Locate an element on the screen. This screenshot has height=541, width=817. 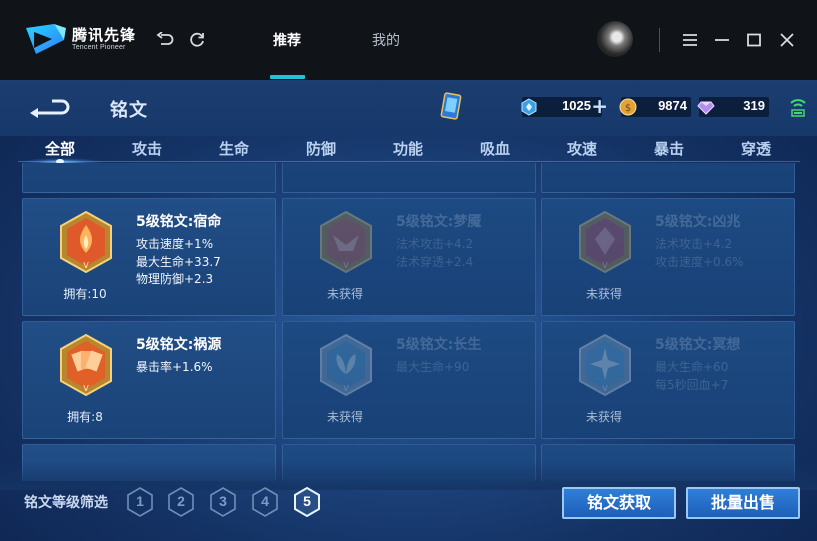
tab-lifesteal: 吸血 is located at coordinates (495, 148).